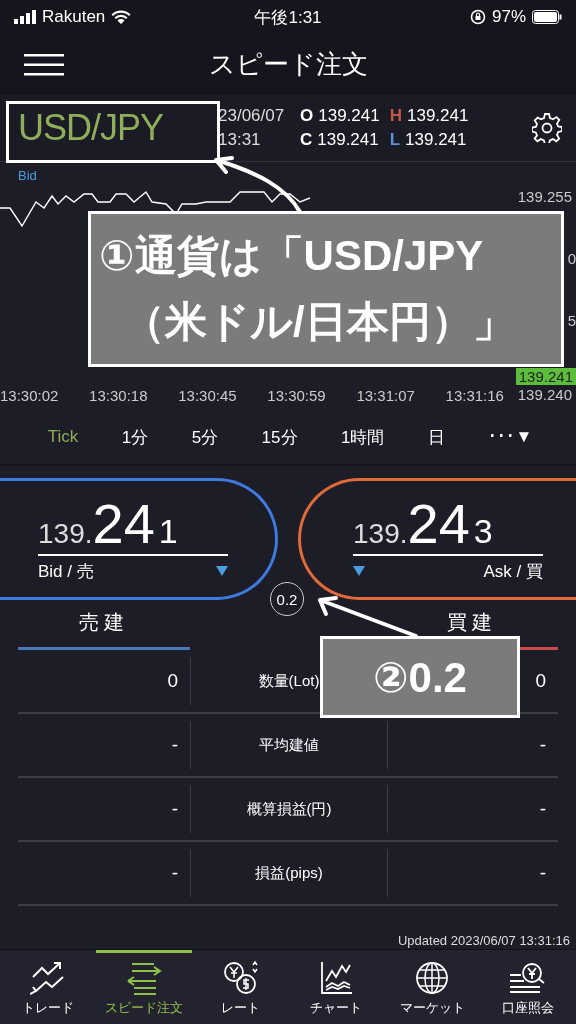 The image size is (576, 1024). What do you see at coordinates (547, 17) in the screenshot?
I see `battery-icon` at bounding box center [547, 17].